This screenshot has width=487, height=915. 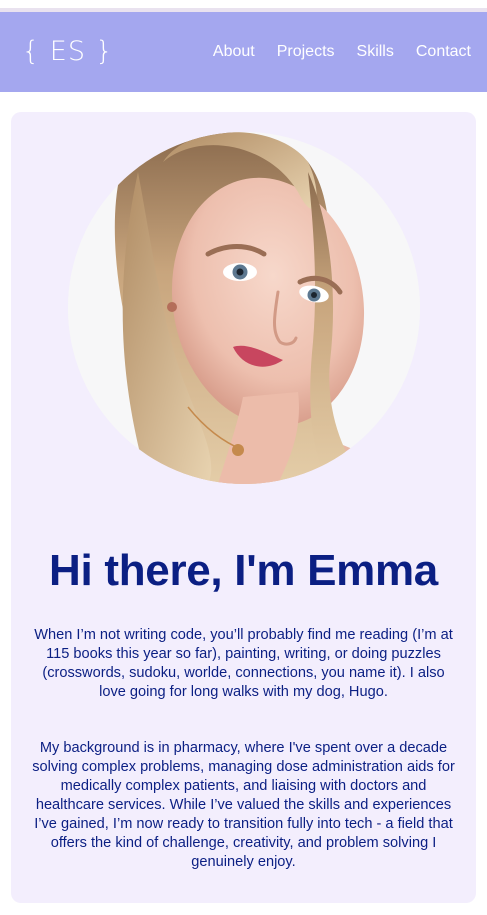 What do you see at coordinates (306, 52) in the screenshot?
I see `nav-link-projects: Projects` at bounding box center [306, 52].